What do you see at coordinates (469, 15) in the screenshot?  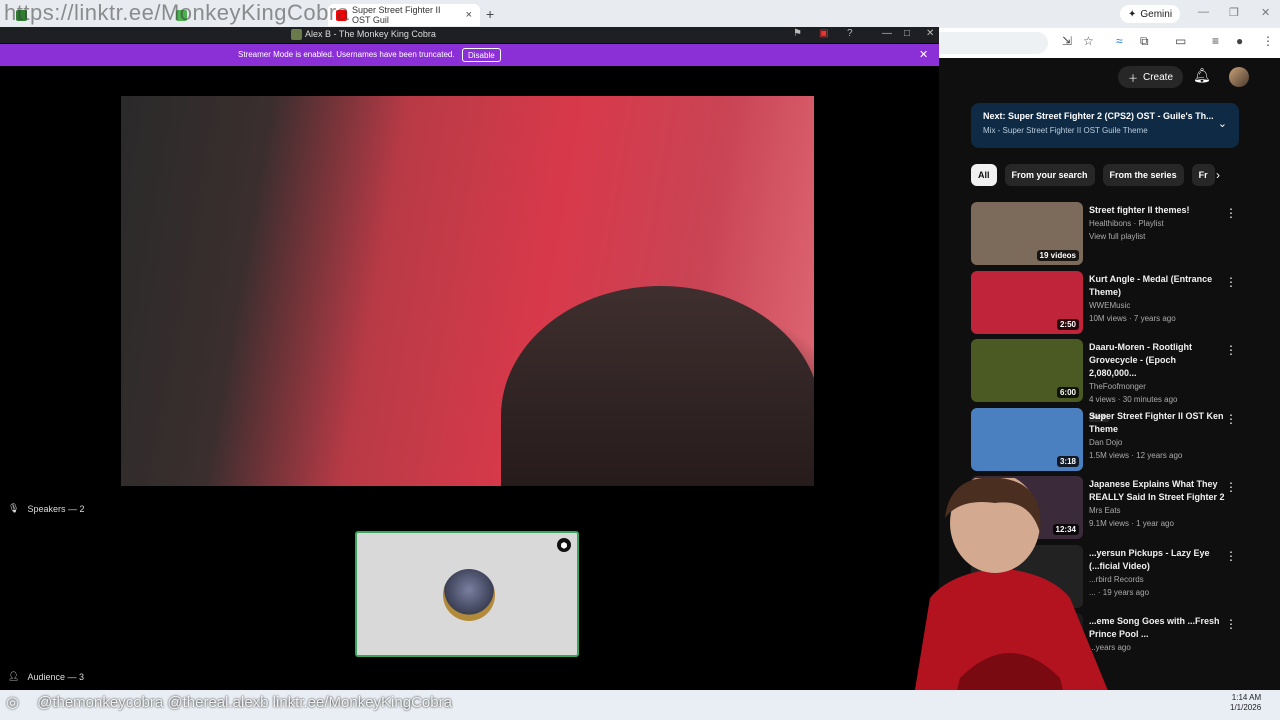 I see `close-tab-icon: ×` at bounding box center [469, 15].